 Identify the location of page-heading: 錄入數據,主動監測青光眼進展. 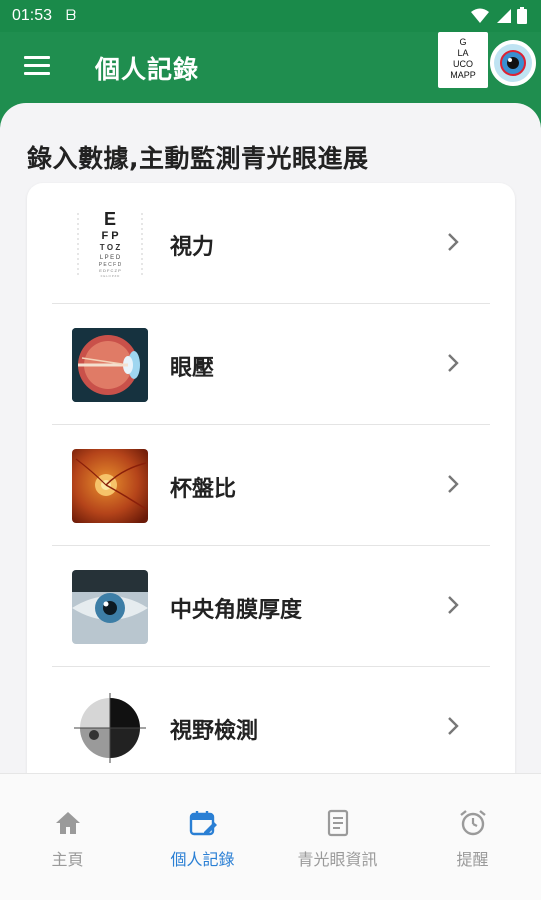
(198, 158).